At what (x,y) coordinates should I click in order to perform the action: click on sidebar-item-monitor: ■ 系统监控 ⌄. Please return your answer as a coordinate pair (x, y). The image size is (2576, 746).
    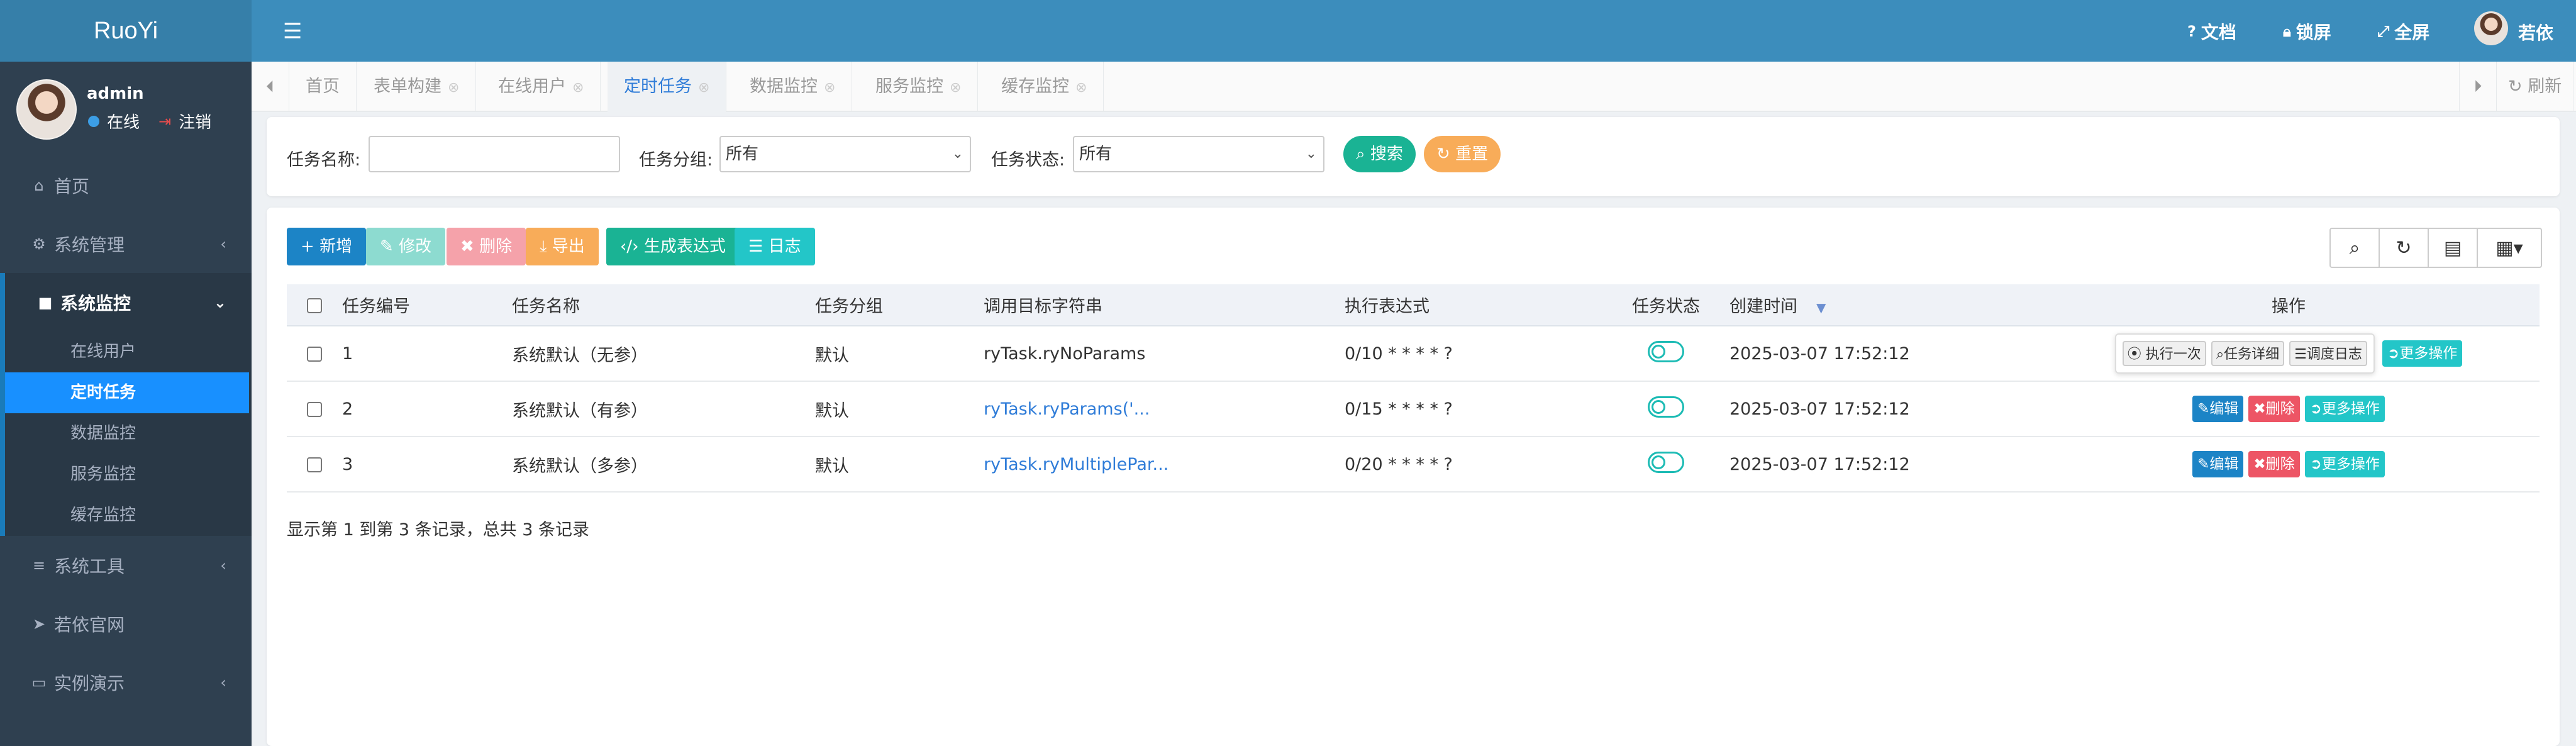
    Looking at the image, I should click on (126, 302).